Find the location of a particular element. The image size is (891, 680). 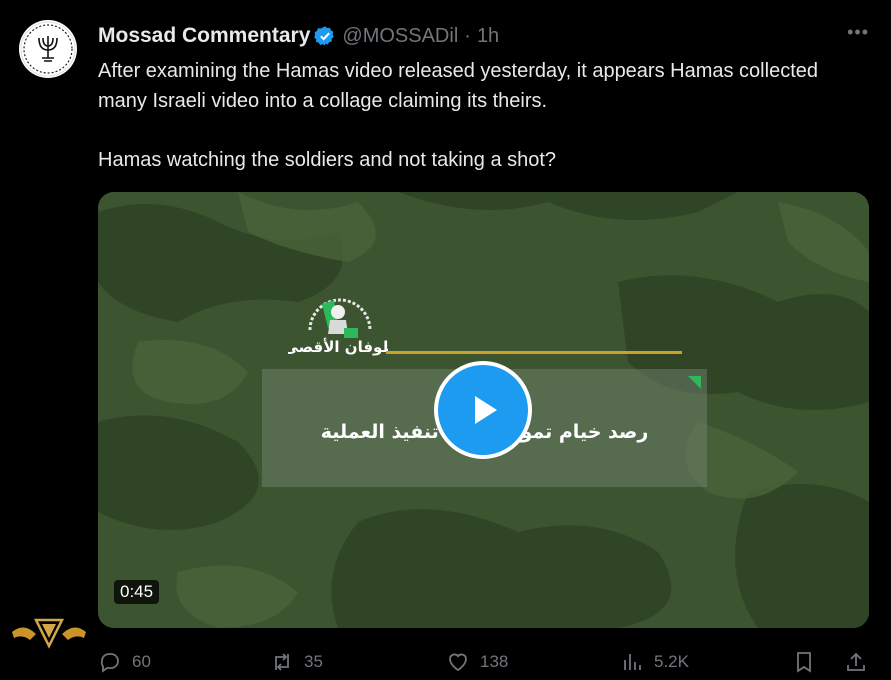

bookmark-button is located at coordinates (809, 662).